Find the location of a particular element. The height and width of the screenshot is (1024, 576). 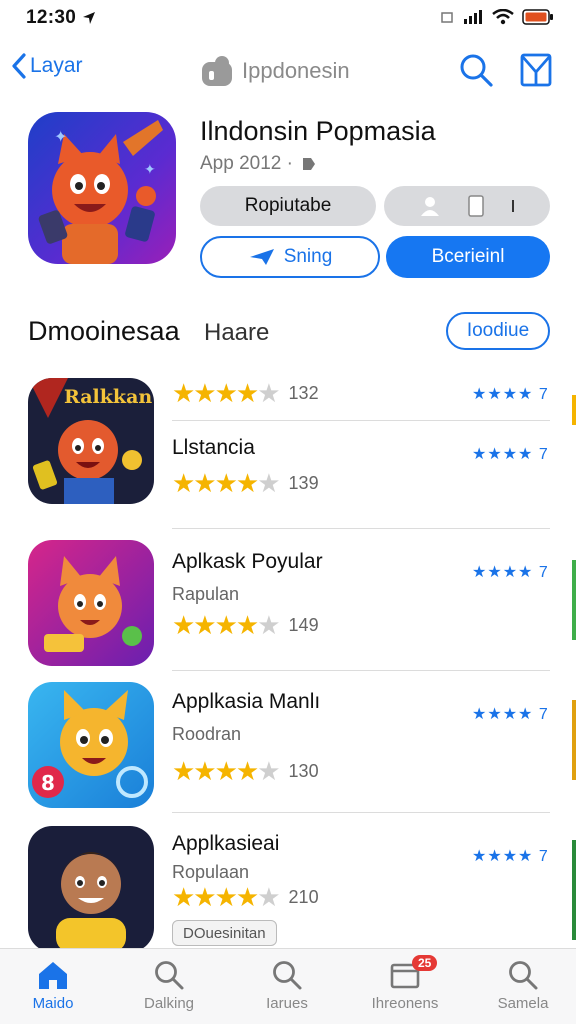

tab-label: Maido is located at coordinates (53, 1003).